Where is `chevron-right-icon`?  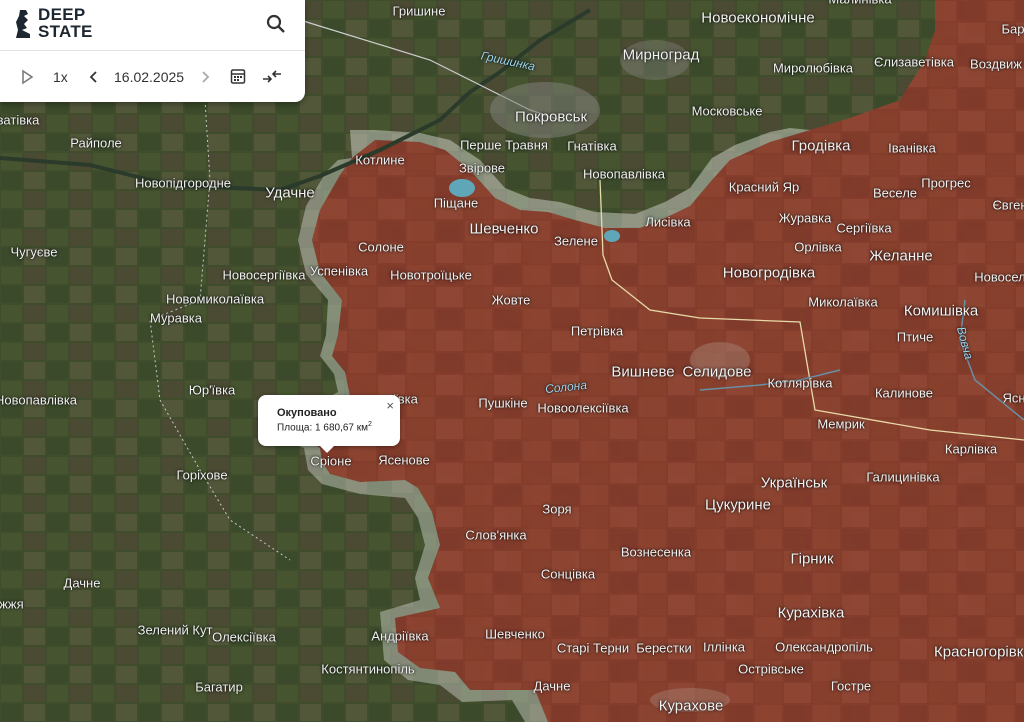
chevron-right-icon is located at coordinates (206, 77).